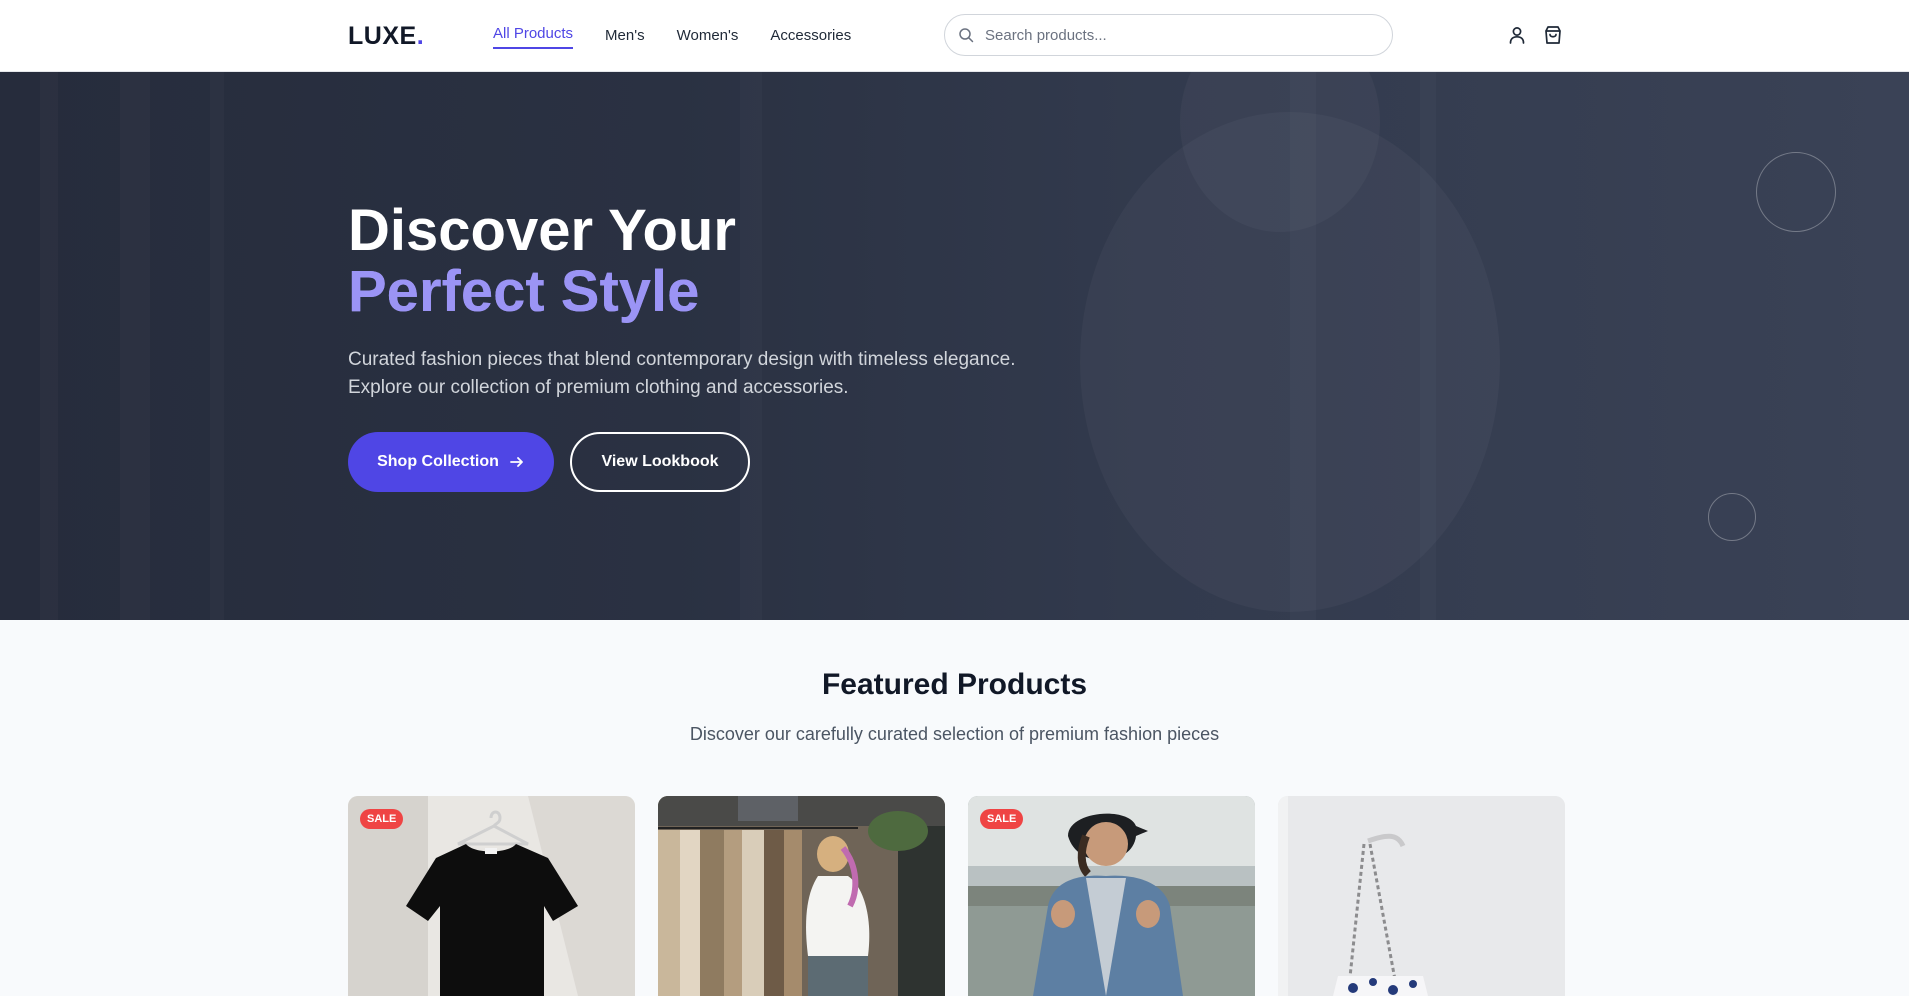 The width and height of the screenshot is (1909, 996). I want to click on search-icon, so click(966, 35).